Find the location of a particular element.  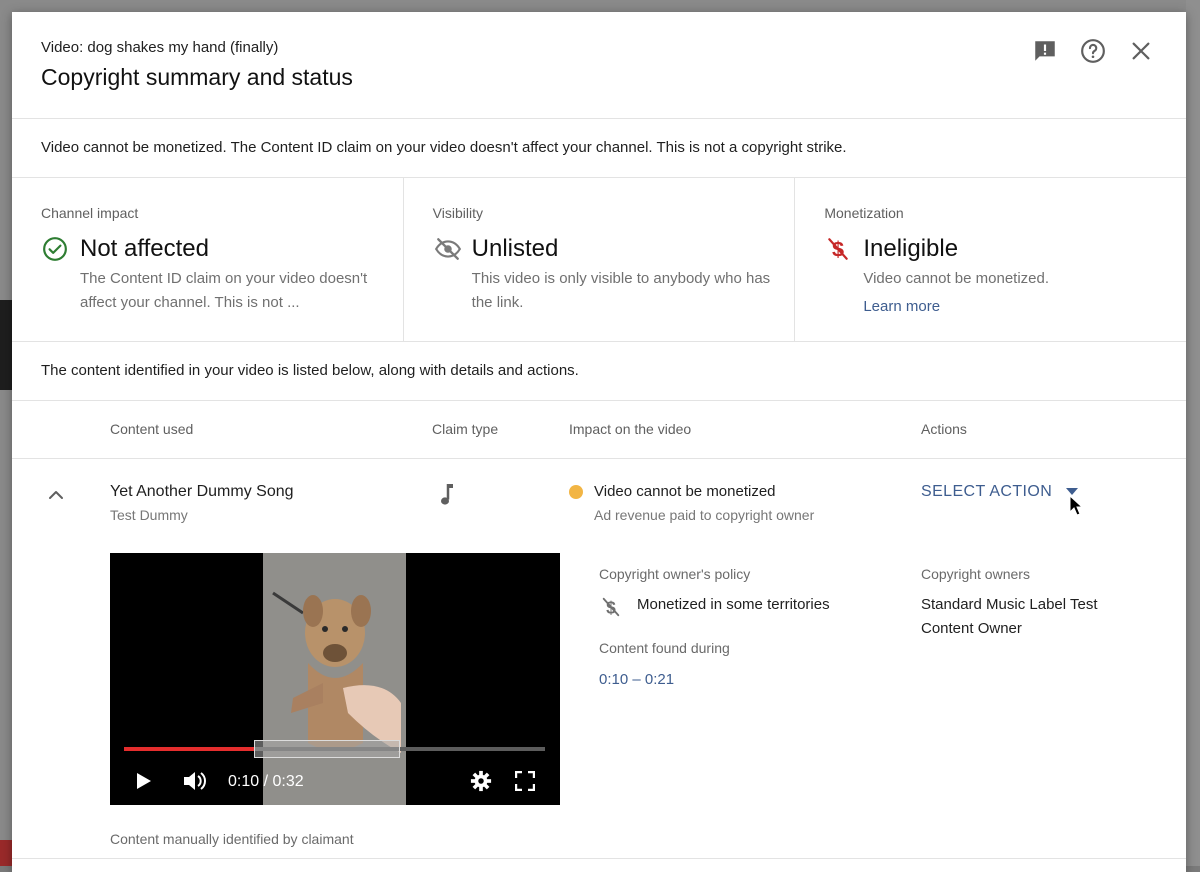

learn-more-link: Learn more is located at coordinates (901, 306).